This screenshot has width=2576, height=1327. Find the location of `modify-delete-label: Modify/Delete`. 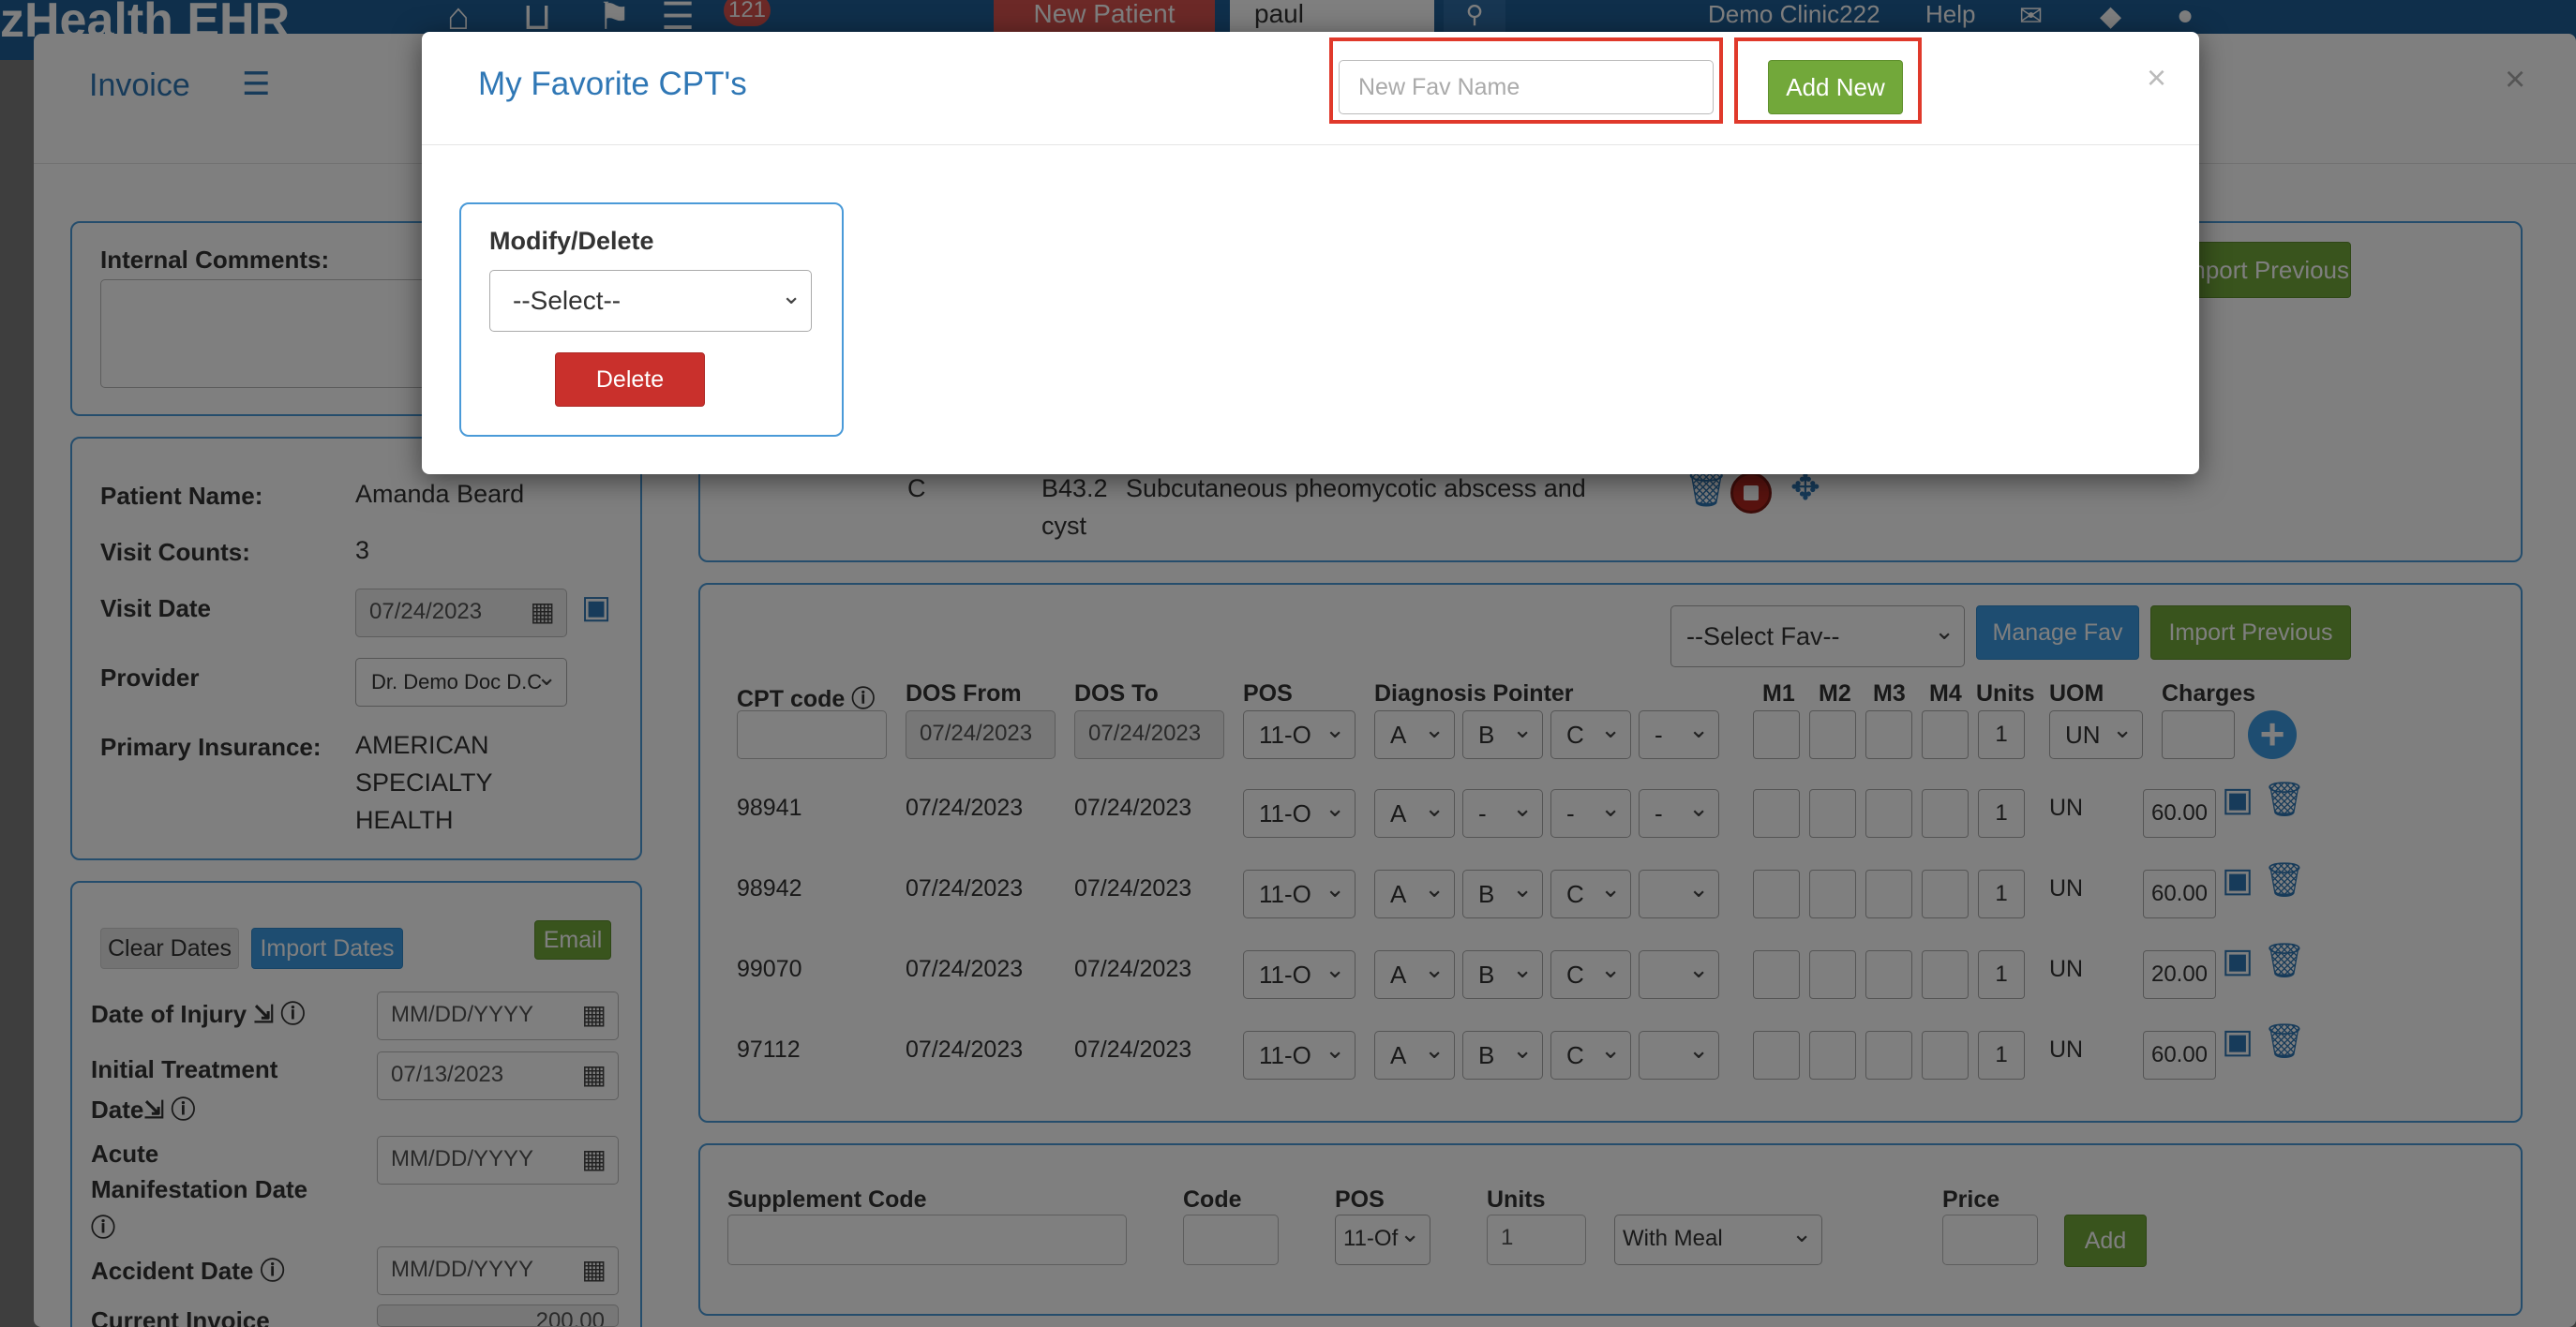

modify-delete-label: Modify/Delete is located at coordinates (571, 241).